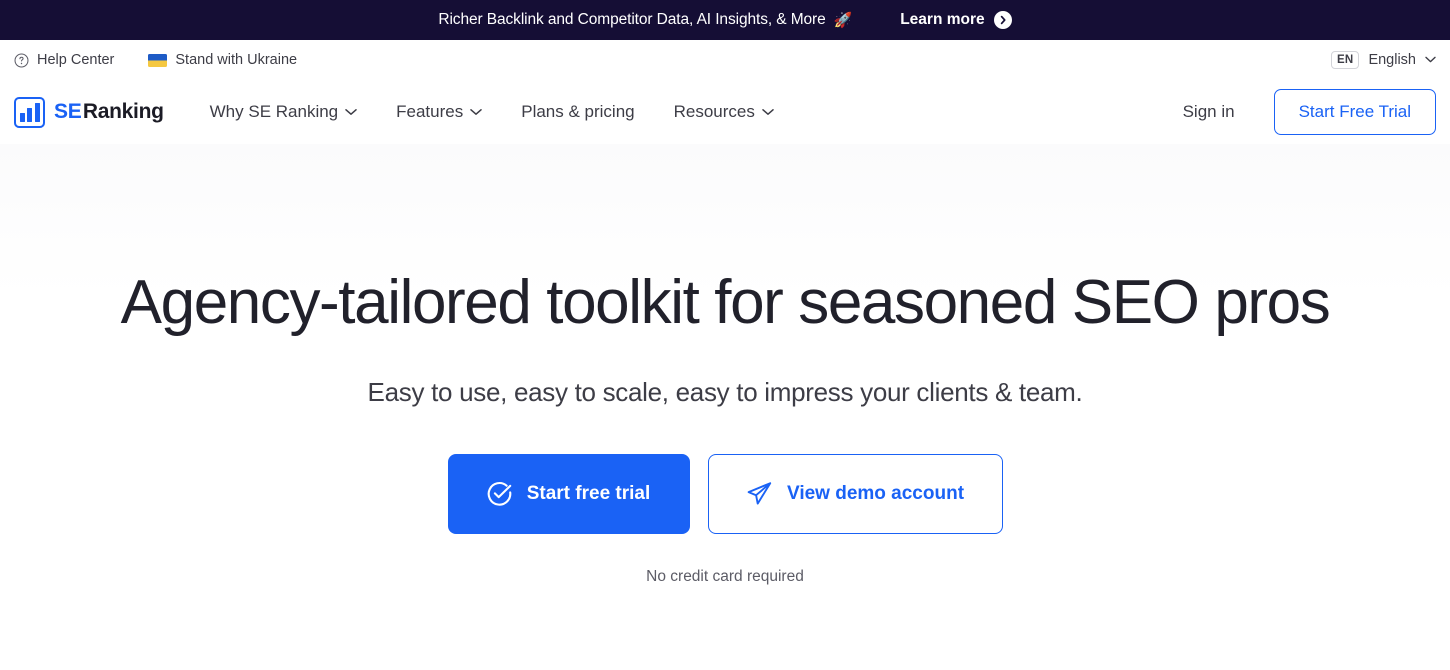 Image resolution: width=1450 pixels, height=670 pixels. I want to click on nav-item-plans-pricing-label: Plans & pricing, so click(578, 111).